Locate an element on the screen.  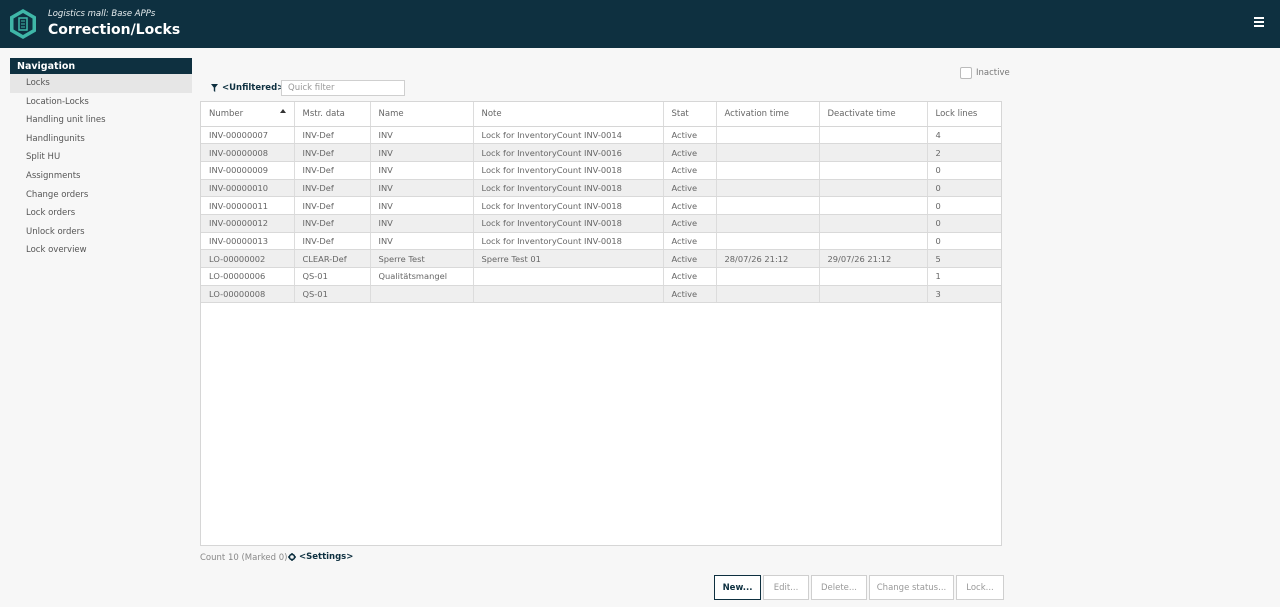
cell-mstr-data: CLEAR-Def is located at coordinates (332, 258).